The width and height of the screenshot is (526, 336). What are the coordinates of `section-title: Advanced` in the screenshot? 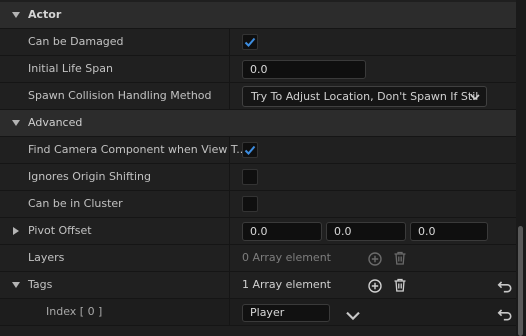 It's located at (55, 122).